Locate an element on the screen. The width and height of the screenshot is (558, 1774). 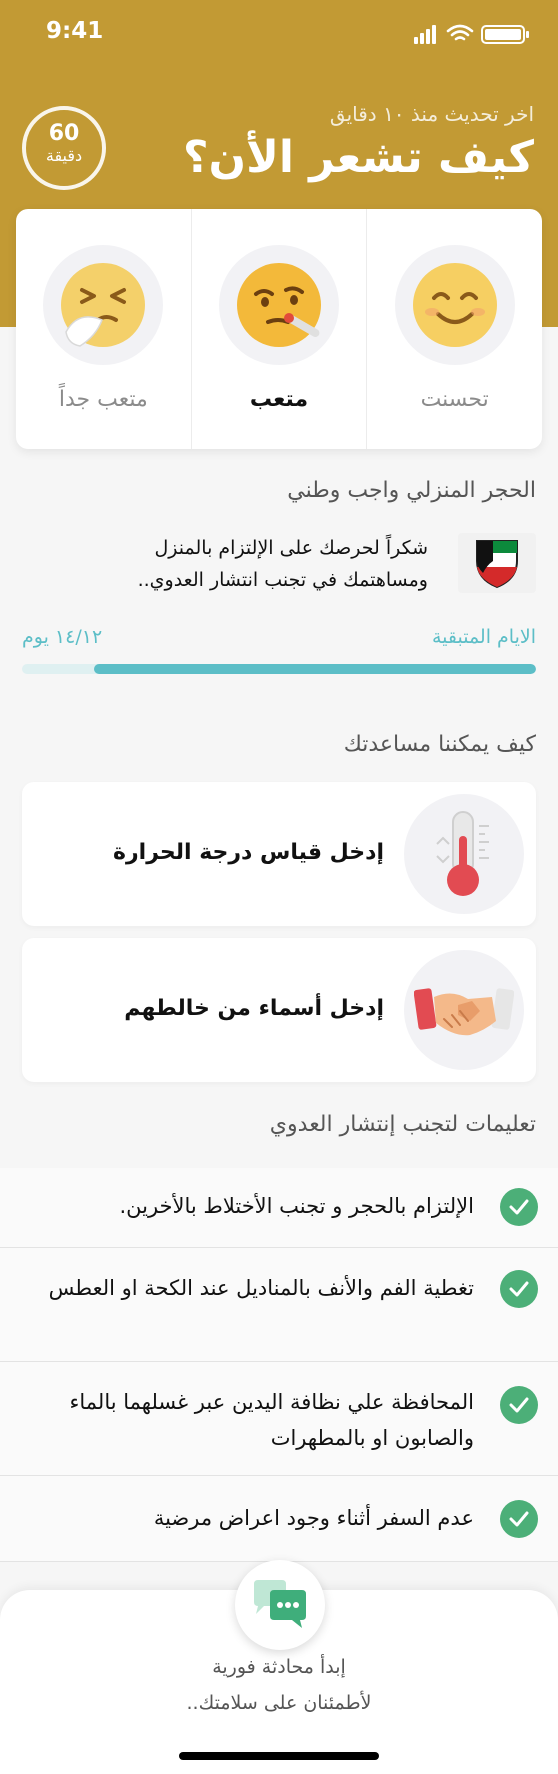
chat-title: إبدأ محادثة فورية is located at coordinates (279, 1667).